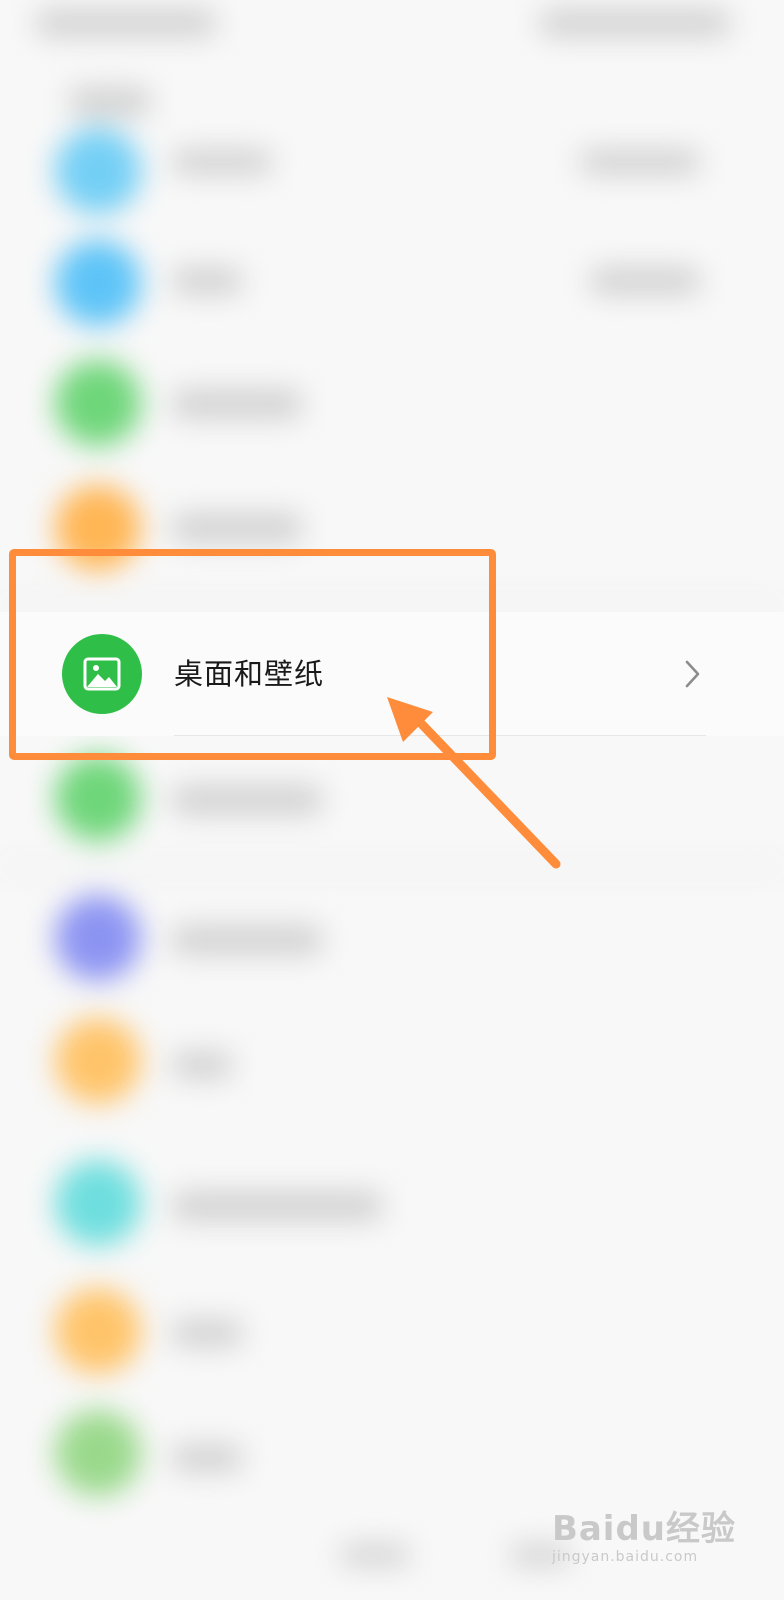 This screenshot has width=784, height=1600. What do you see at coordinates (440, 735) in the screenshot?
I see `row-divider` at bounding box center [440, 735].